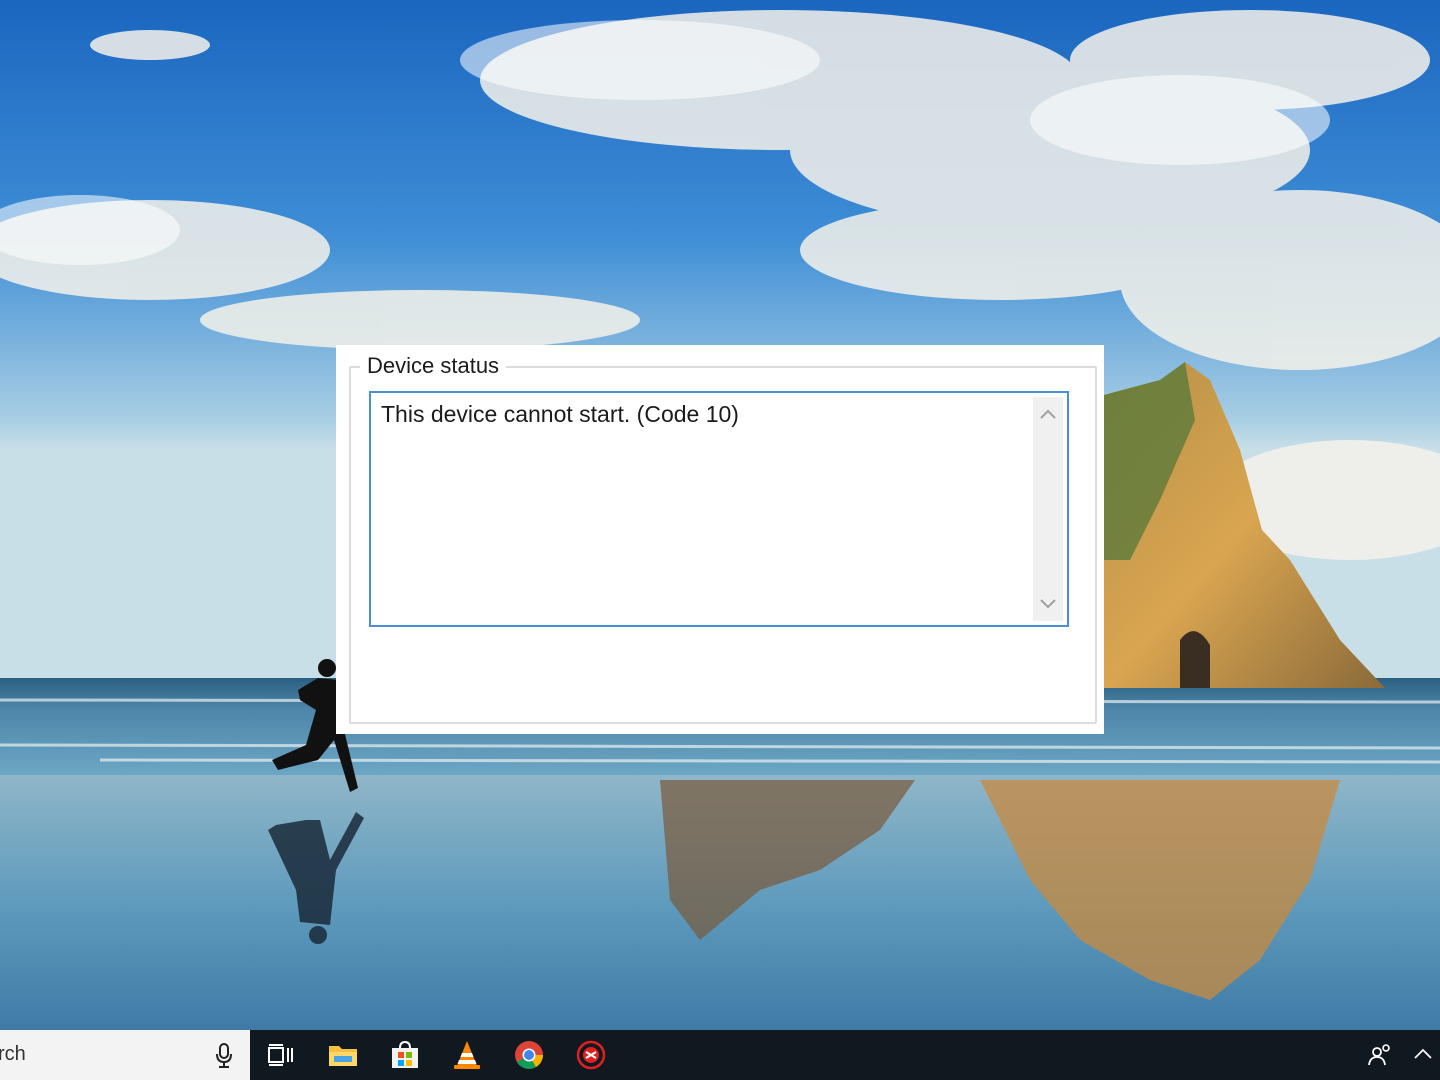 The width and height of the screenshot is (1440, 1080). Describe the element at coordinates (1048, 509) in the screenshot. I see `textbox-scrollbar` at that location.